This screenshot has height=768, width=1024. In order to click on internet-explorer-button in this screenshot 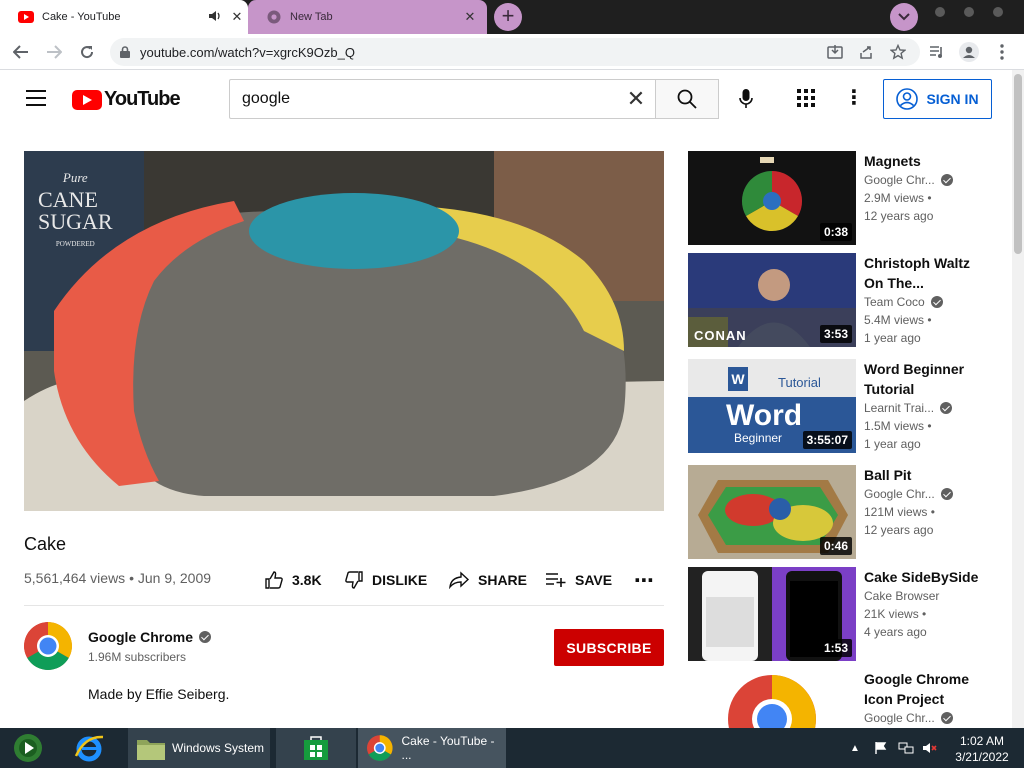, I will do `click(89, 748)`.